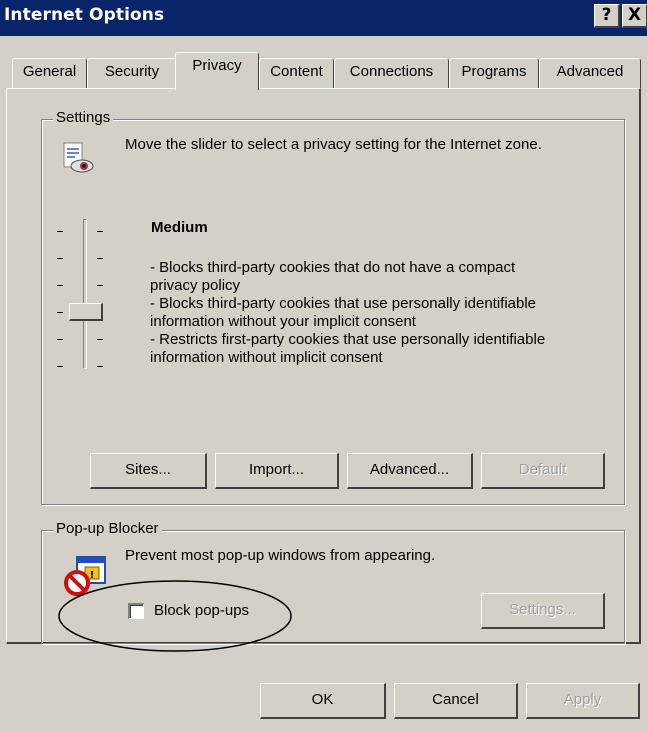 The height and width of the screenshot is (731, 647). Describe the element at coordinates (543, 471) in the screenshot. I see `default-button: Default` at that location.